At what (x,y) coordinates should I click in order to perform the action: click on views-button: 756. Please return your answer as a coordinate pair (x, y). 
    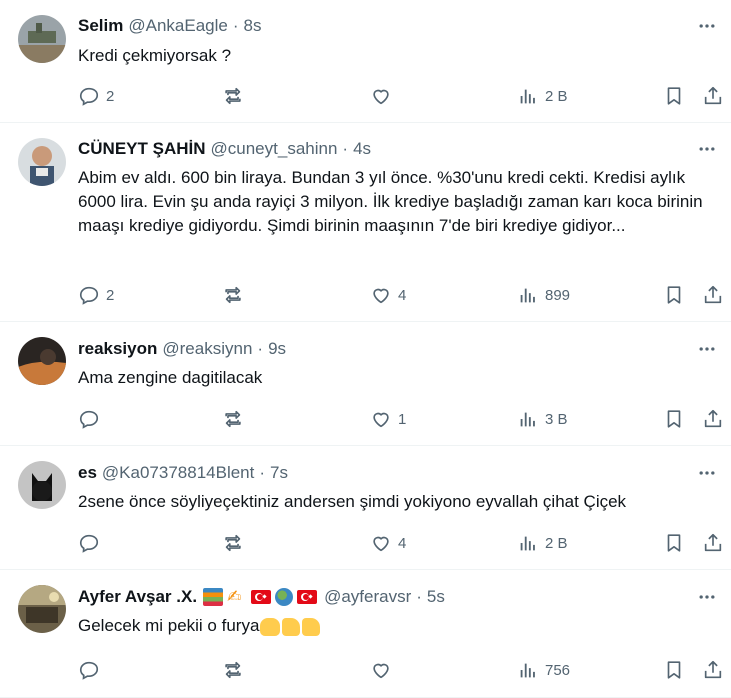
    Looking at the image, I should click on (543, 670).